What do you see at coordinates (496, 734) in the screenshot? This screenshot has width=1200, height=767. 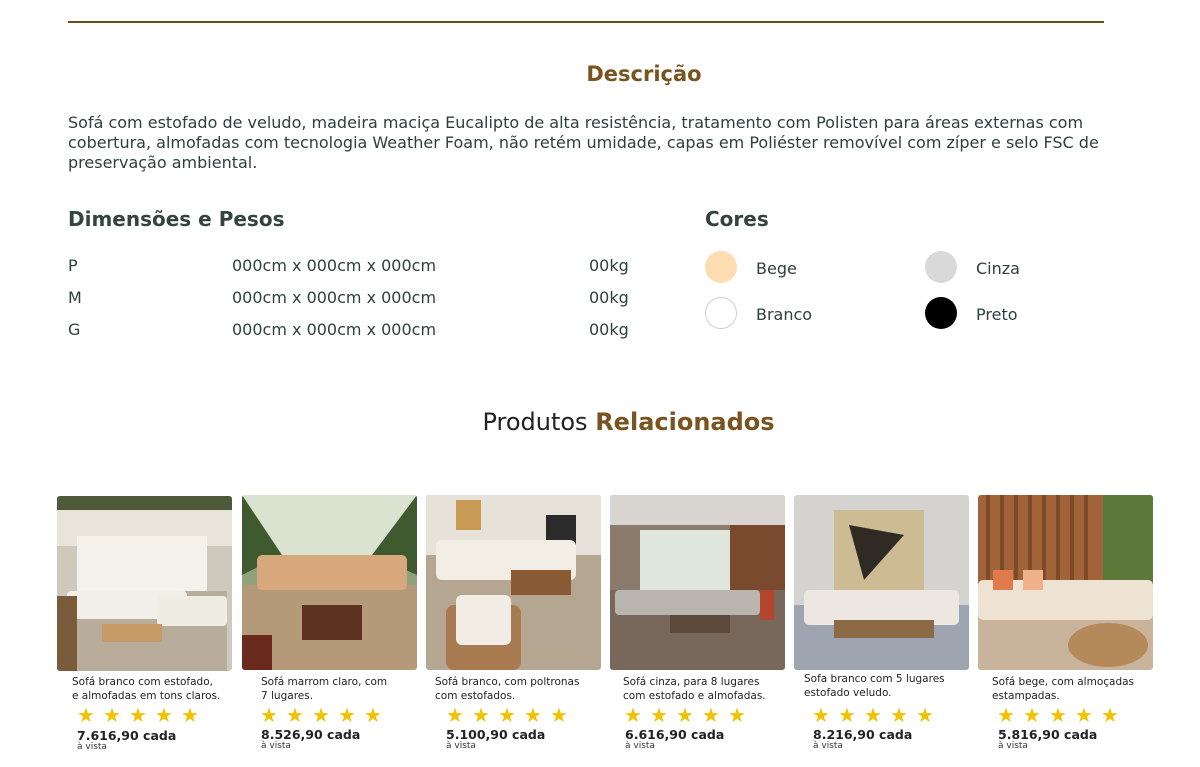 I see `product-price: 5.100,90 cada` at bounding box center [496, 734].